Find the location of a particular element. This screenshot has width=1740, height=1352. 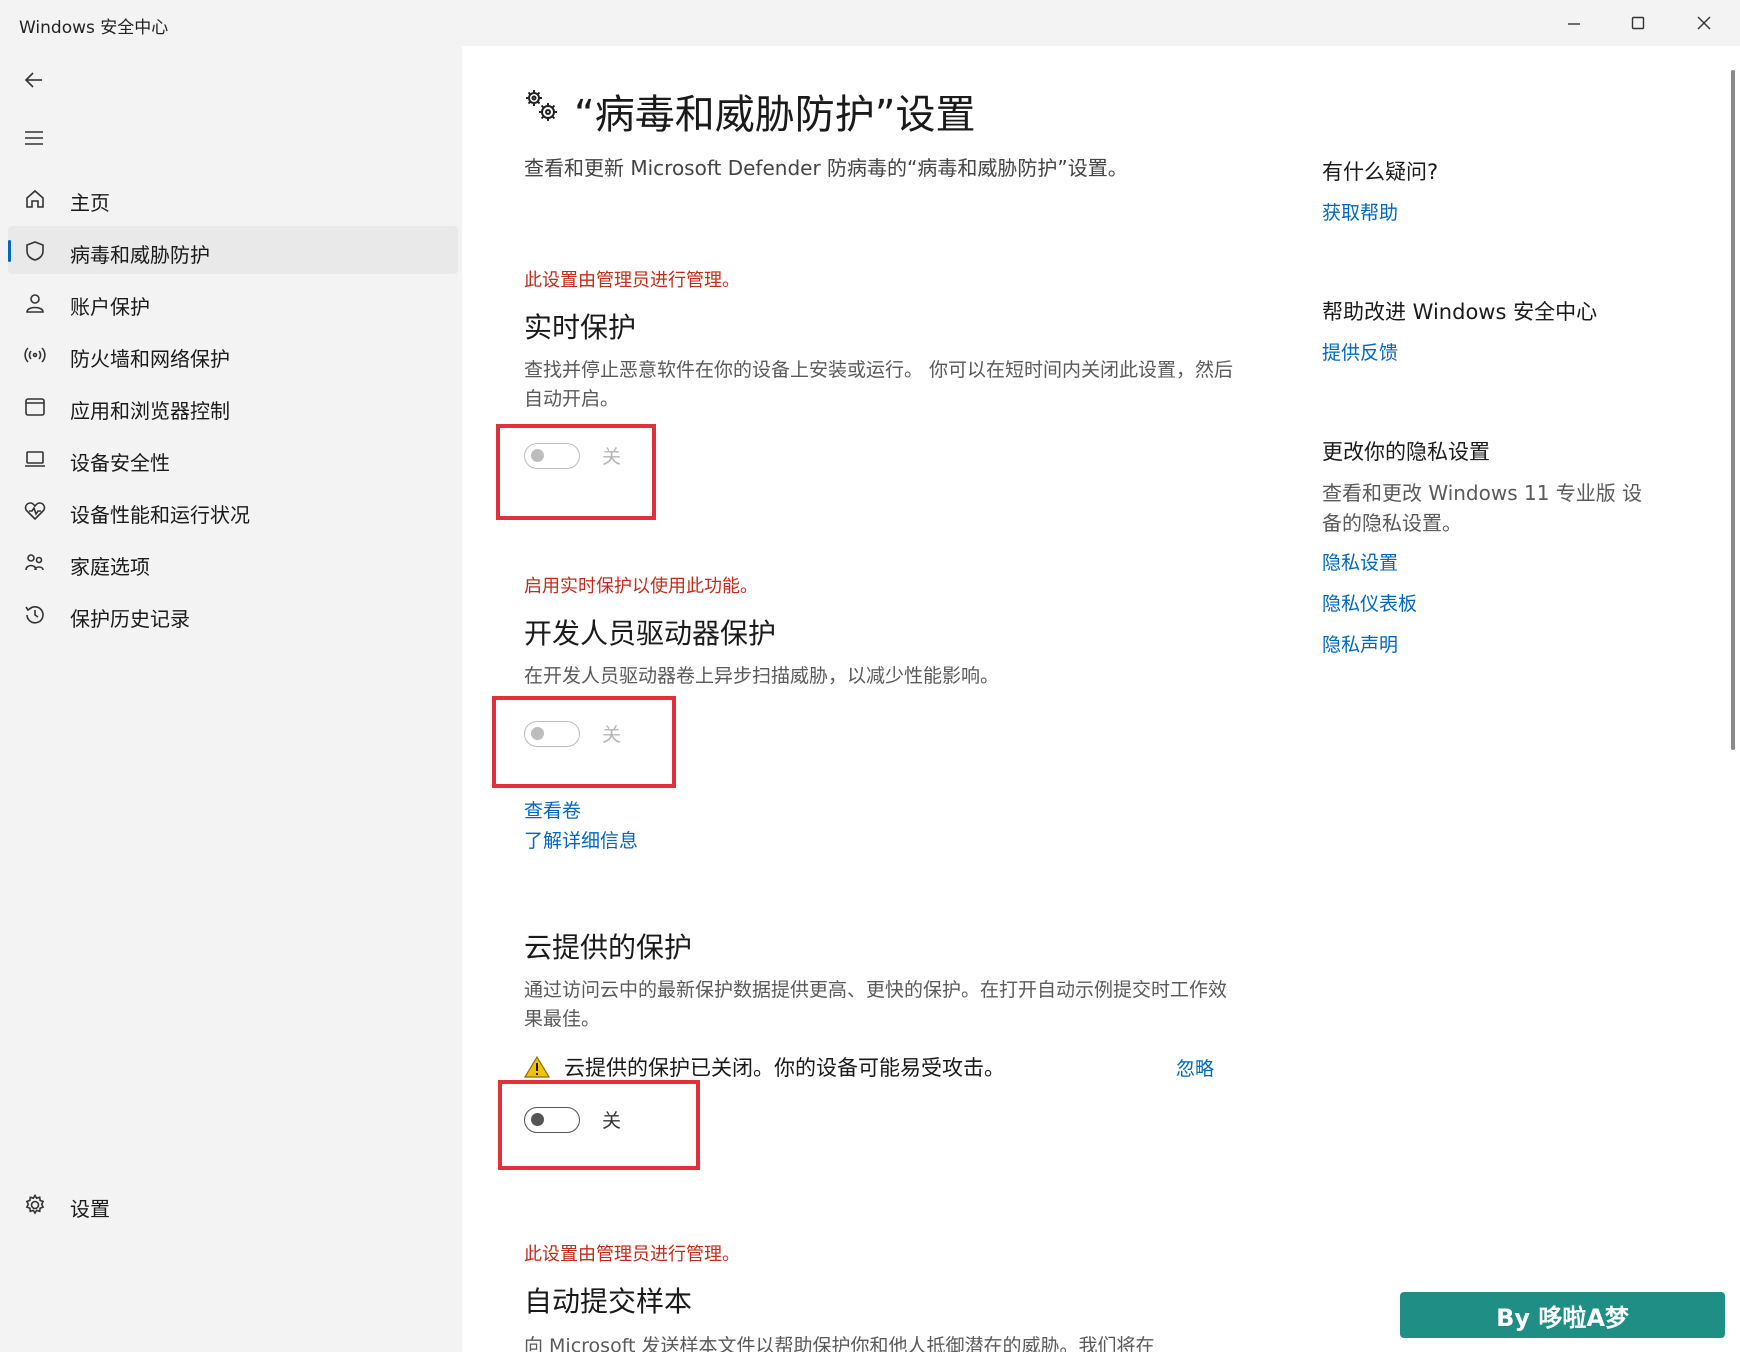

feedback-heading: 帮助改进 Windows 安全中心 is located at coordinates (1460, 312).